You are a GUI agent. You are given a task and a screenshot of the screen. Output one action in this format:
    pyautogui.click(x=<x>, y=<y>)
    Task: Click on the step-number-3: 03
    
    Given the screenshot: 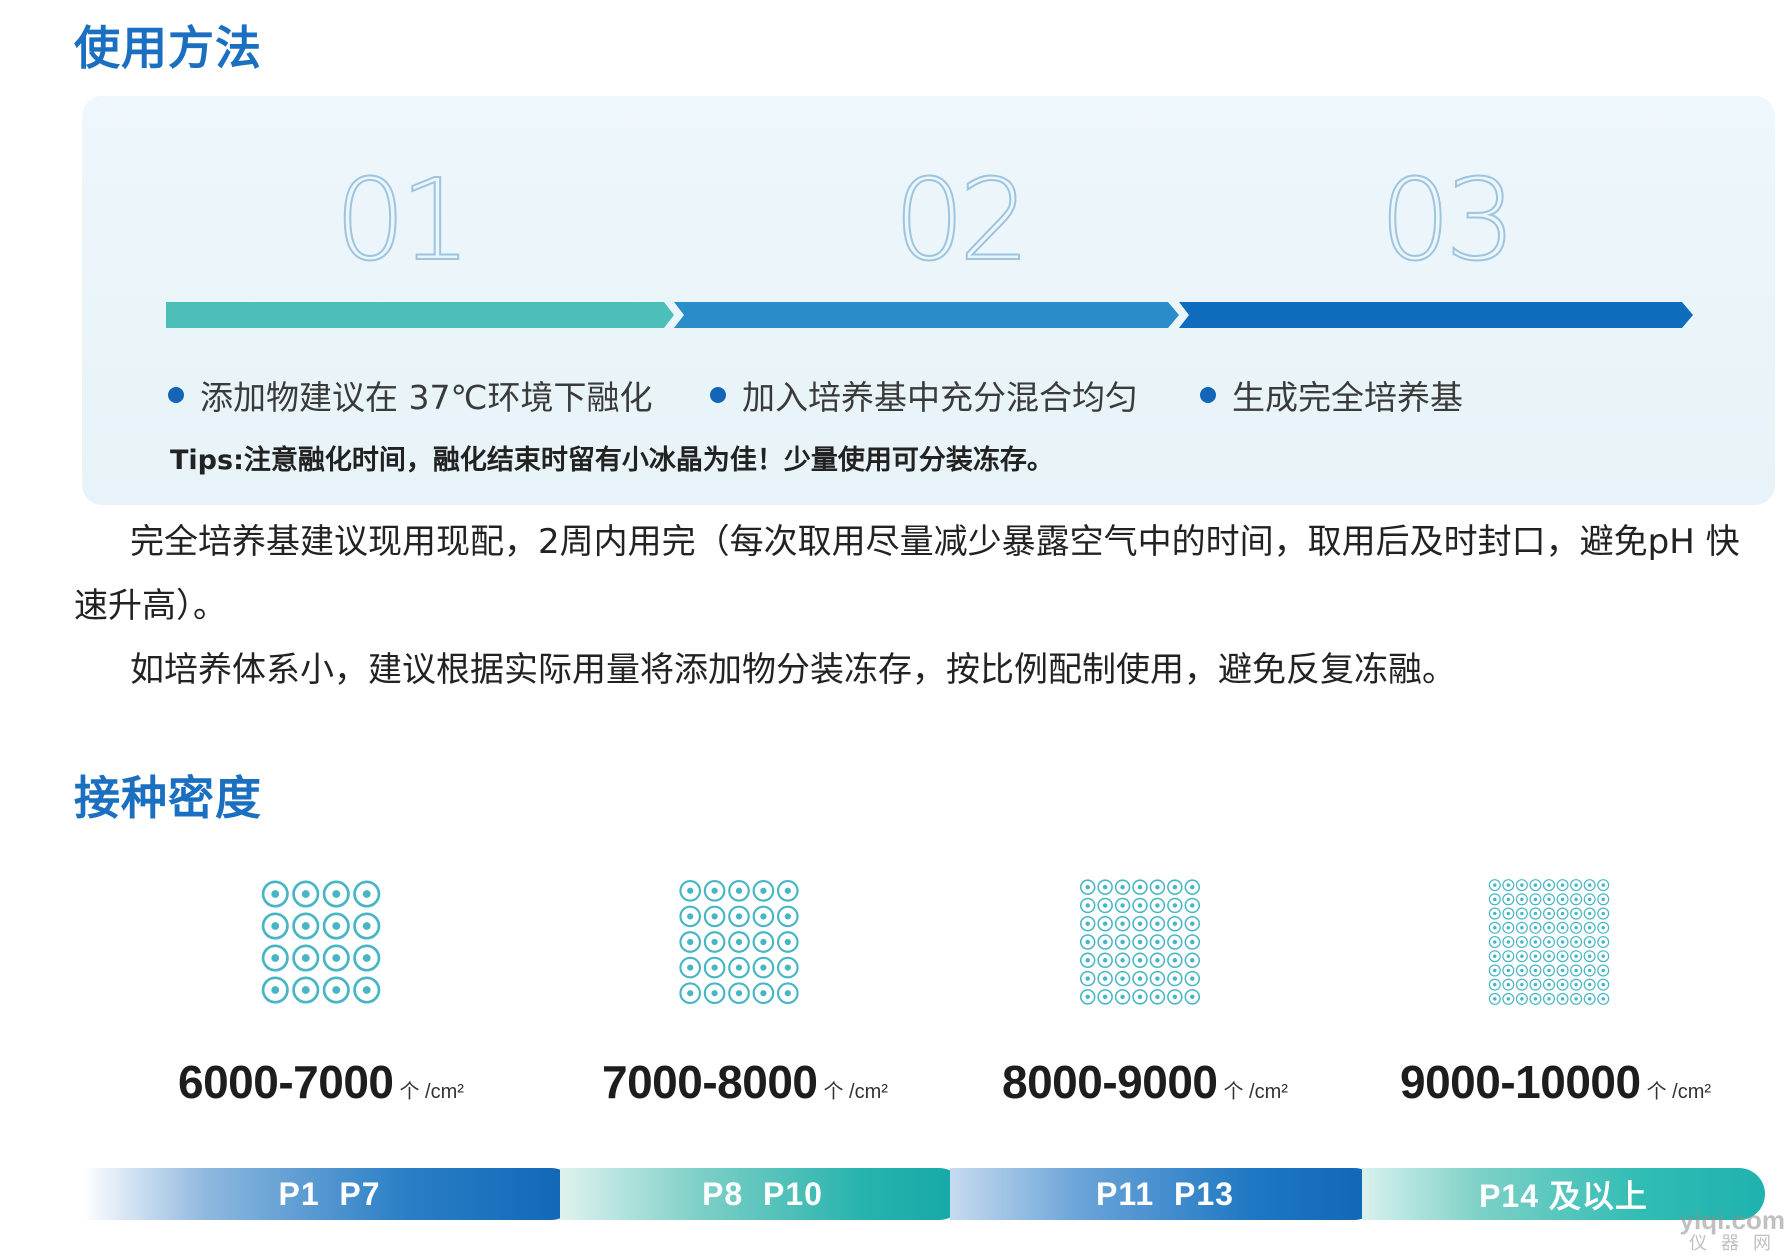 What is the action you would take?
    pyautogui.click(x=1448, y=221)
    